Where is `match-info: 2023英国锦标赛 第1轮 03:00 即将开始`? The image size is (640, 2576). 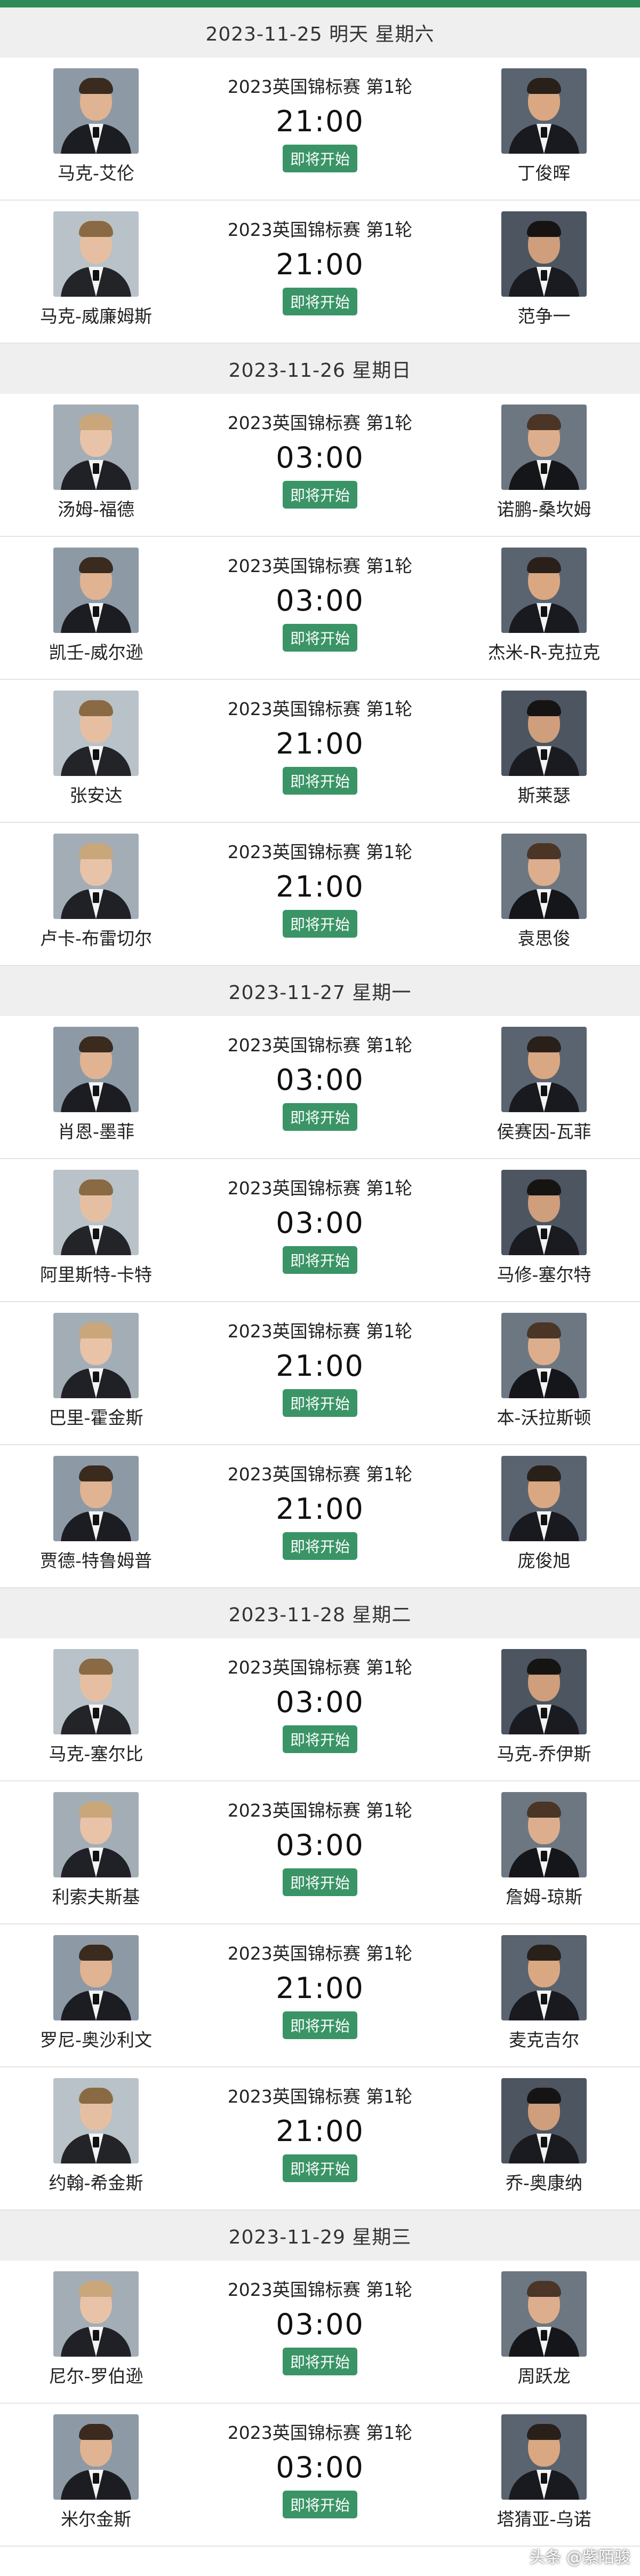 match-info: 2023英国锦标赛 第1轮 03:00 即将开始 is located at coordinates (320, 459).